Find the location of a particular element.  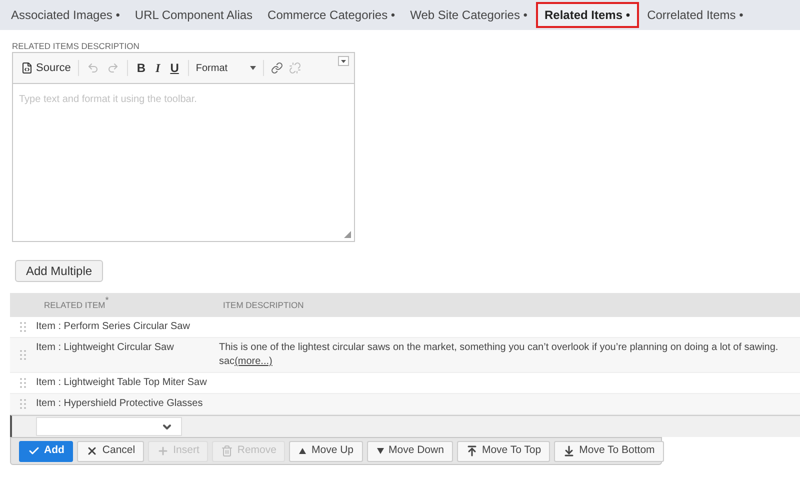

link-icon is located at coordinates (276, 68).